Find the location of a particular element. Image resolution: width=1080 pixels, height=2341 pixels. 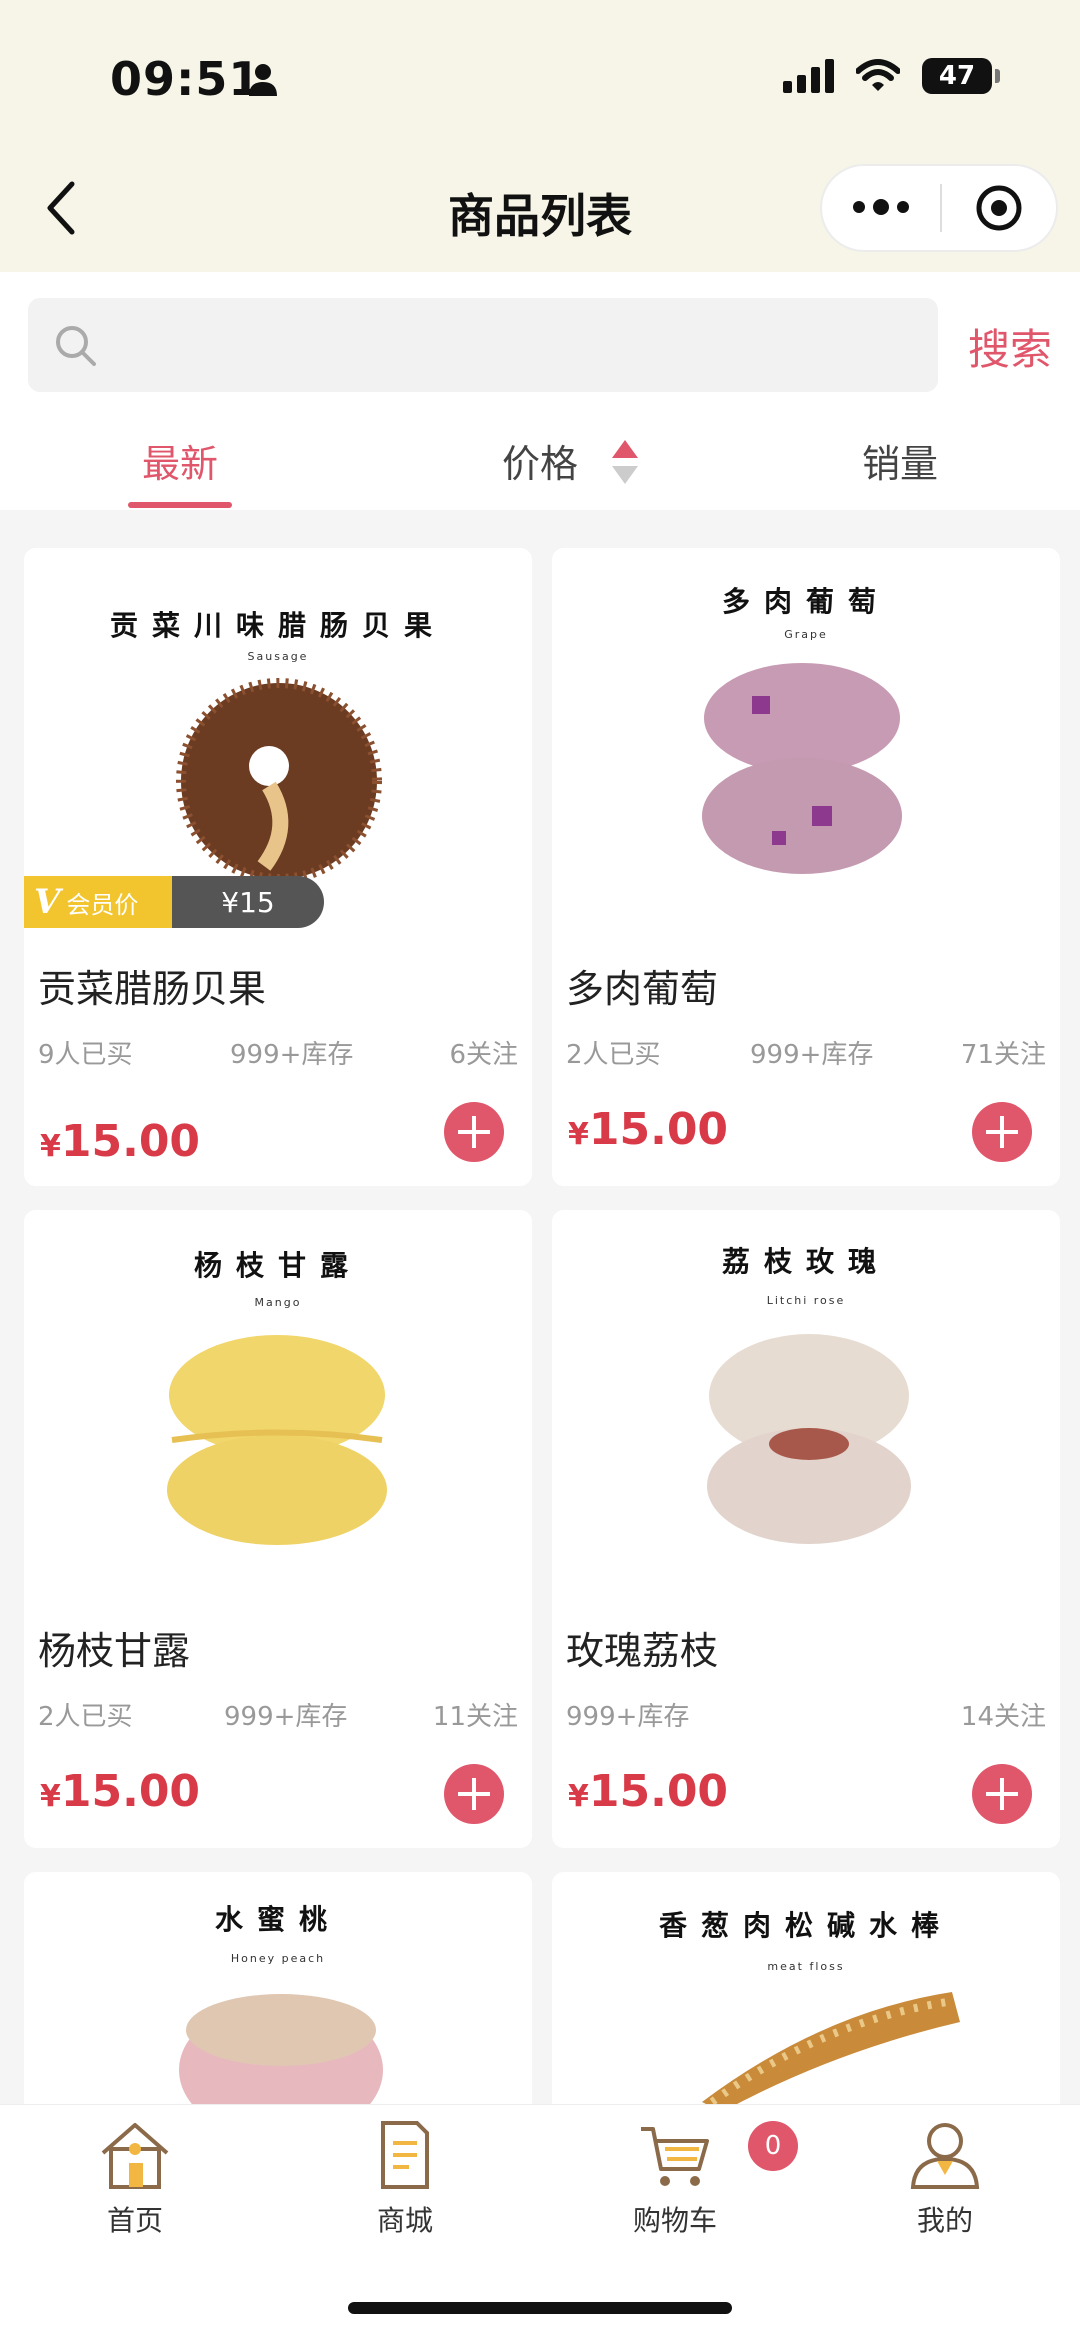

tab-sales: 销量 is located at coordinates (900, 464).